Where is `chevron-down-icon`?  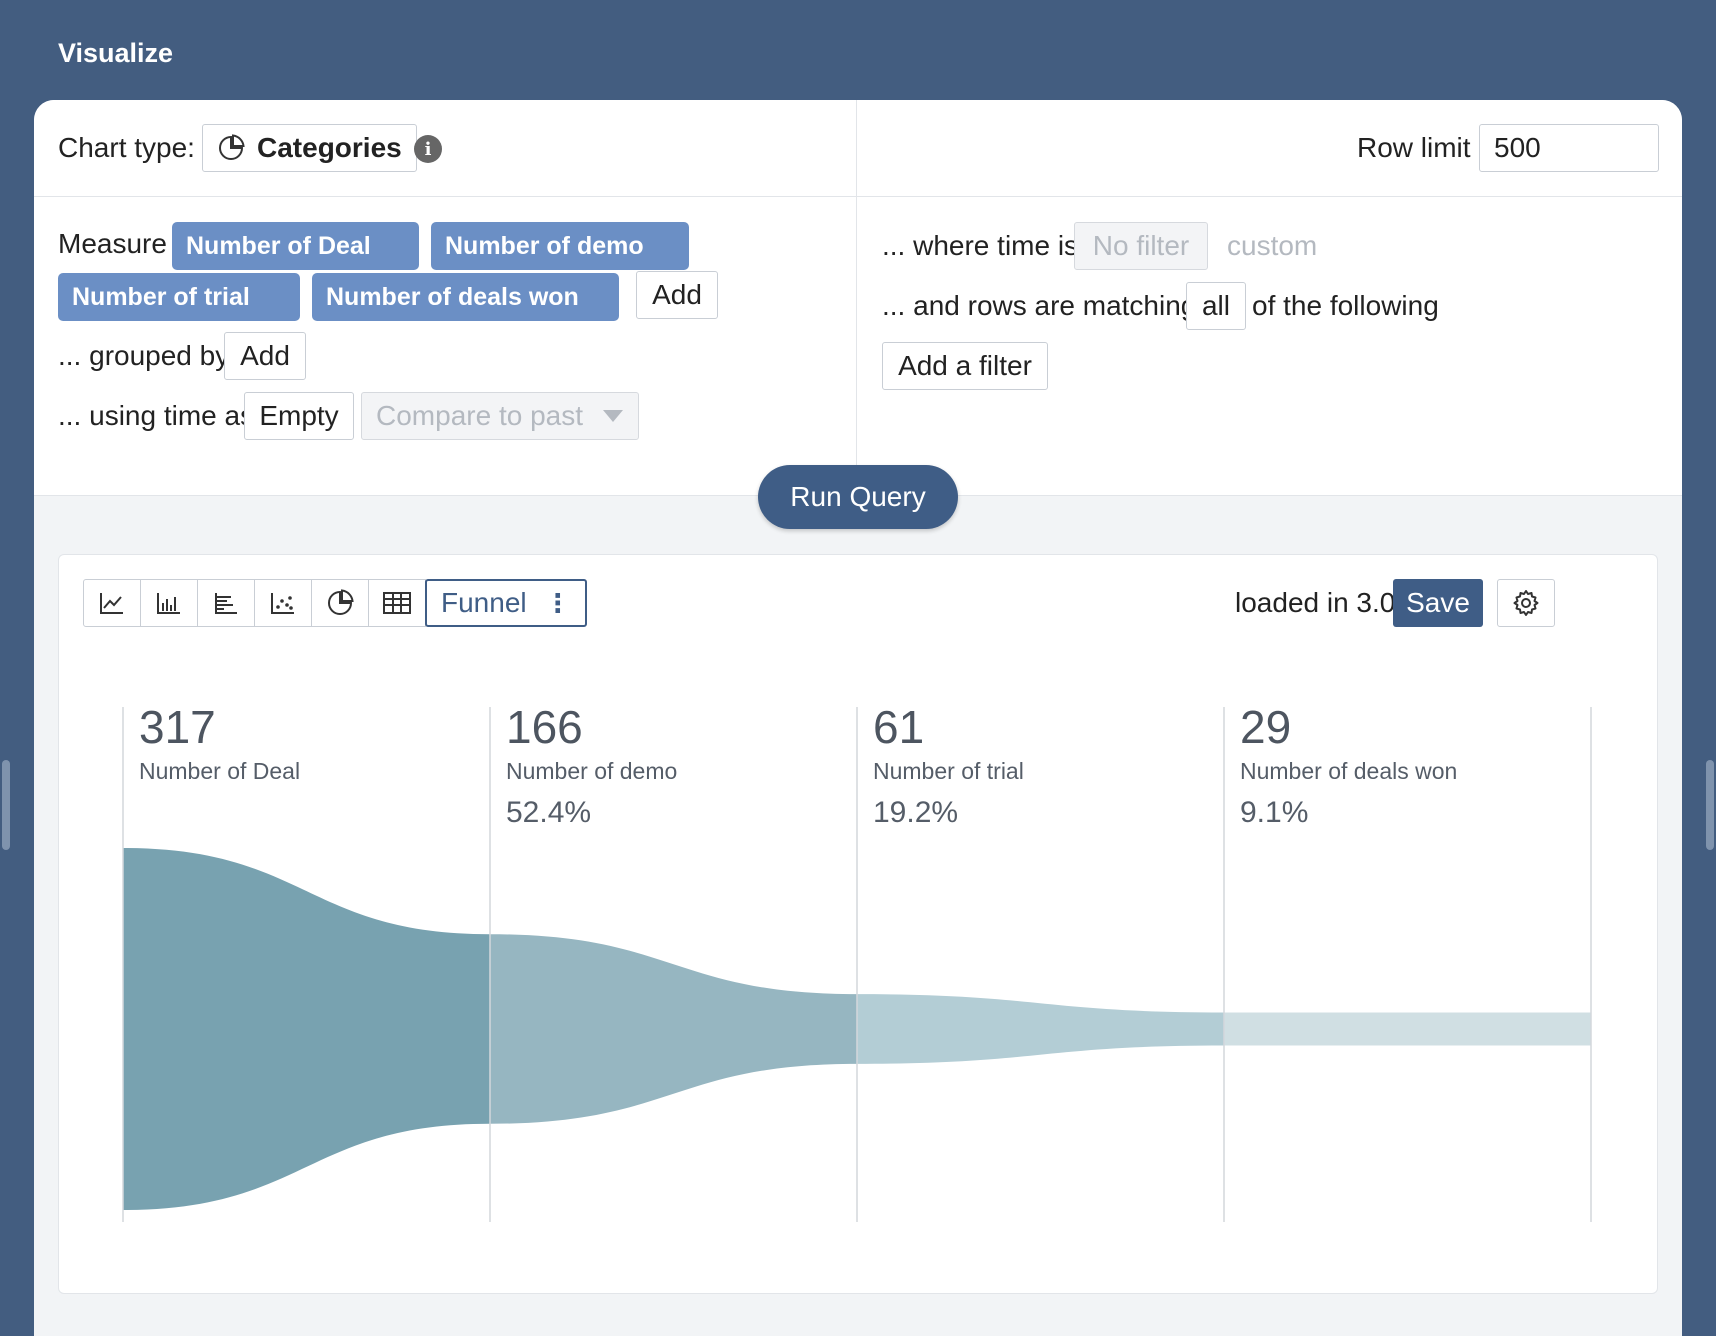 chevron-down-icon is located at coordinates (613, 416).